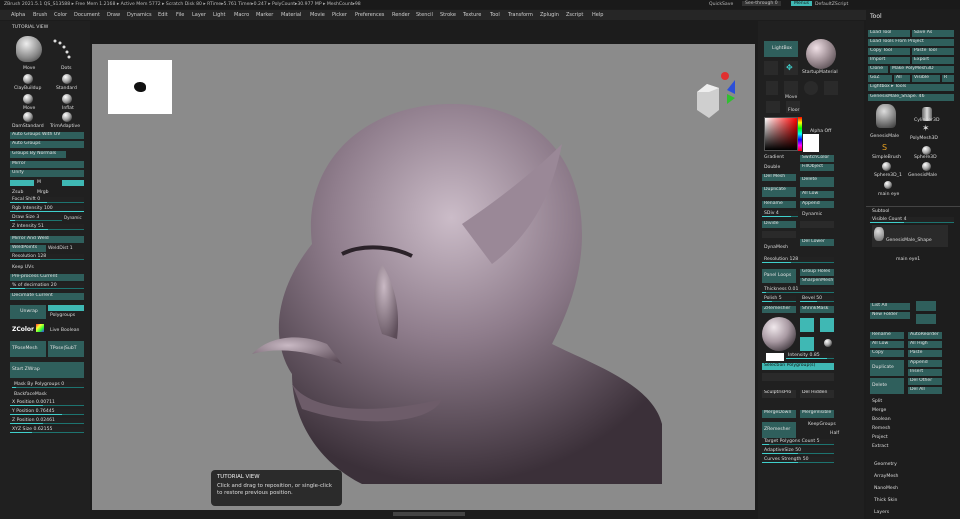 The height and width of the screenshot is (519, 960). I want to click on auto-groups-uv-button: Auto Groups With UV, so click(47, 135).